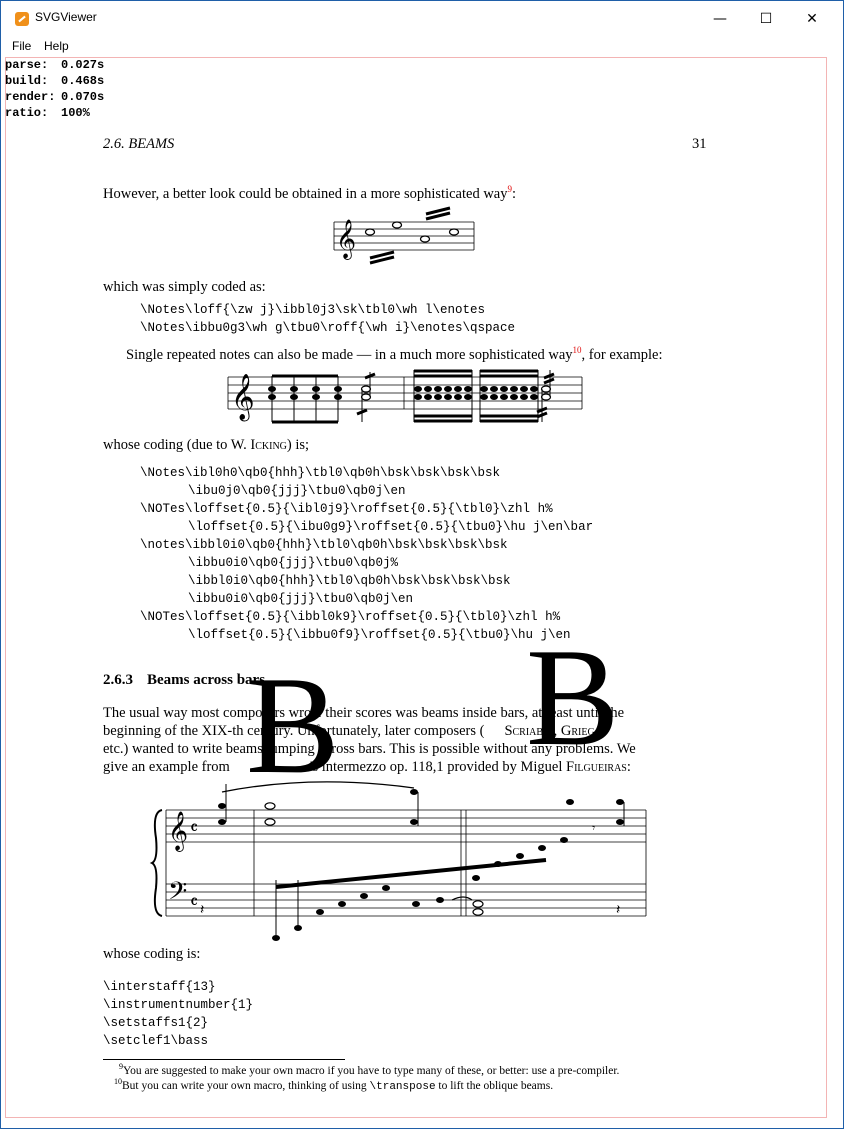 This screenshot has height=1129, width=844. What do you see at coordinates (55, 65) in the screenshot?
I see `stat-parse: parse: 0.027s` at bounding box center [55, 65].